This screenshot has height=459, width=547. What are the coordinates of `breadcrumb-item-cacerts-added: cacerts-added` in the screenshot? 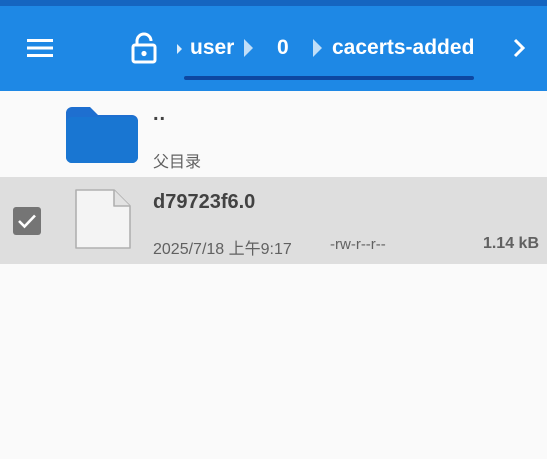 It's located at (403, 48).